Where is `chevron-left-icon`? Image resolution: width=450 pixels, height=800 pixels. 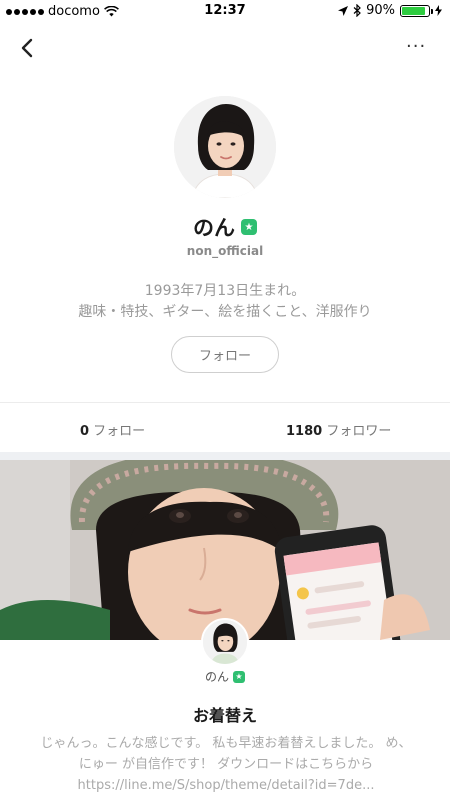
chevron-left-icon is located at coordinates (27, 48).